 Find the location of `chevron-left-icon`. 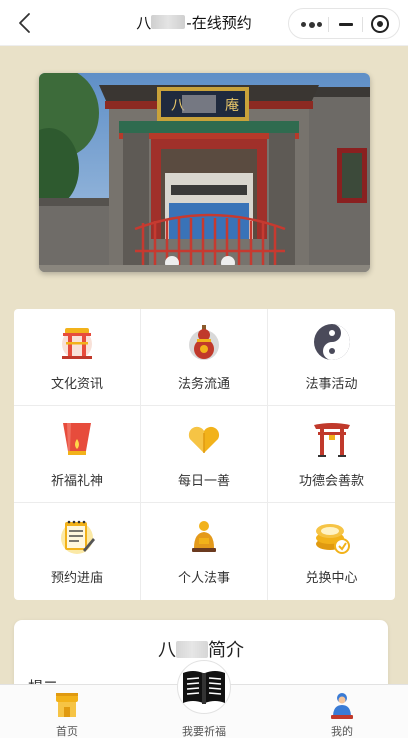

chevron-left-icon is located at coordinates (26, 23).